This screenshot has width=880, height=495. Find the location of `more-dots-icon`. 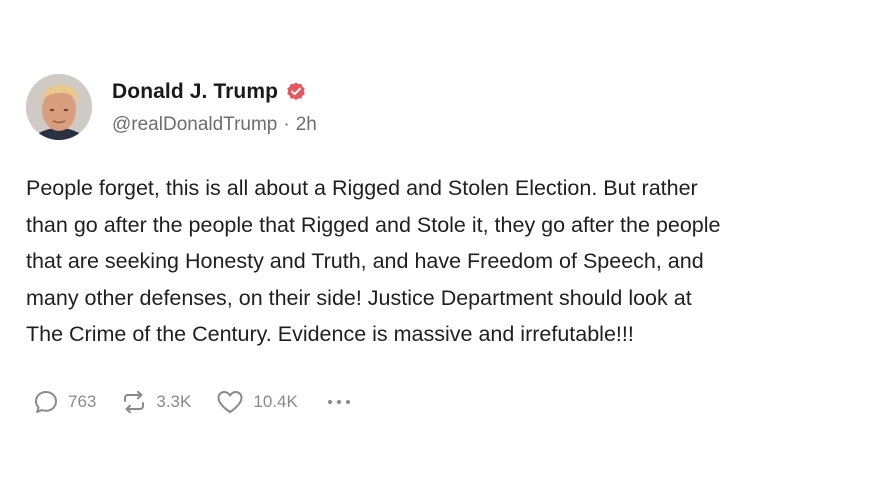

more-dots-icon is located at coordinates (341, 402).